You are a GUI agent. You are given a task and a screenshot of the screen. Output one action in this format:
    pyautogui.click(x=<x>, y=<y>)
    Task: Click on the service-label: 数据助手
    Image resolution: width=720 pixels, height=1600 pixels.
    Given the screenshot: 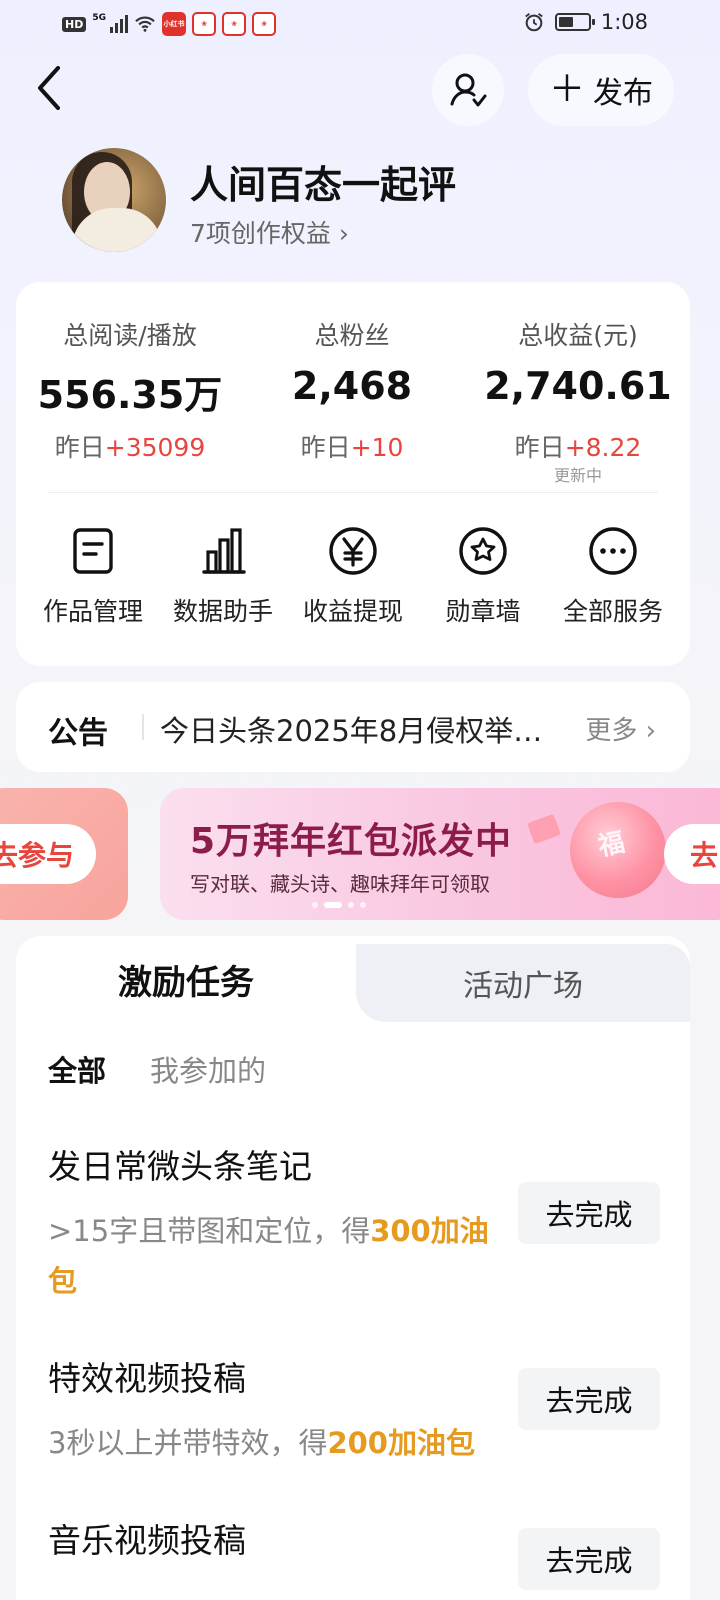 What is the action you would take?
    pyautogui.click(x=222, y=611)
    